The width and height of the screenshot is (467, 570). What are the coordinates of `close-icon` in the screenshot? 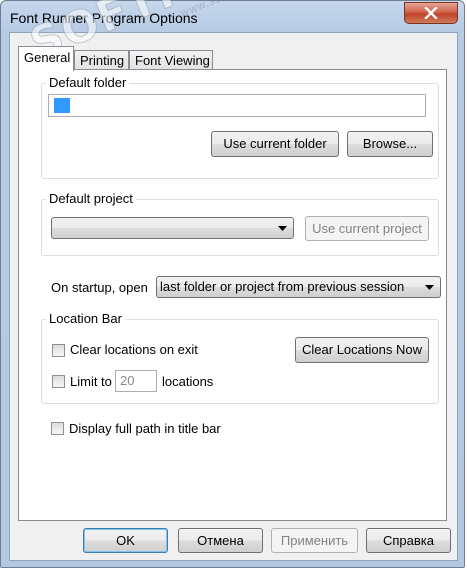 It's located at (431, 13).